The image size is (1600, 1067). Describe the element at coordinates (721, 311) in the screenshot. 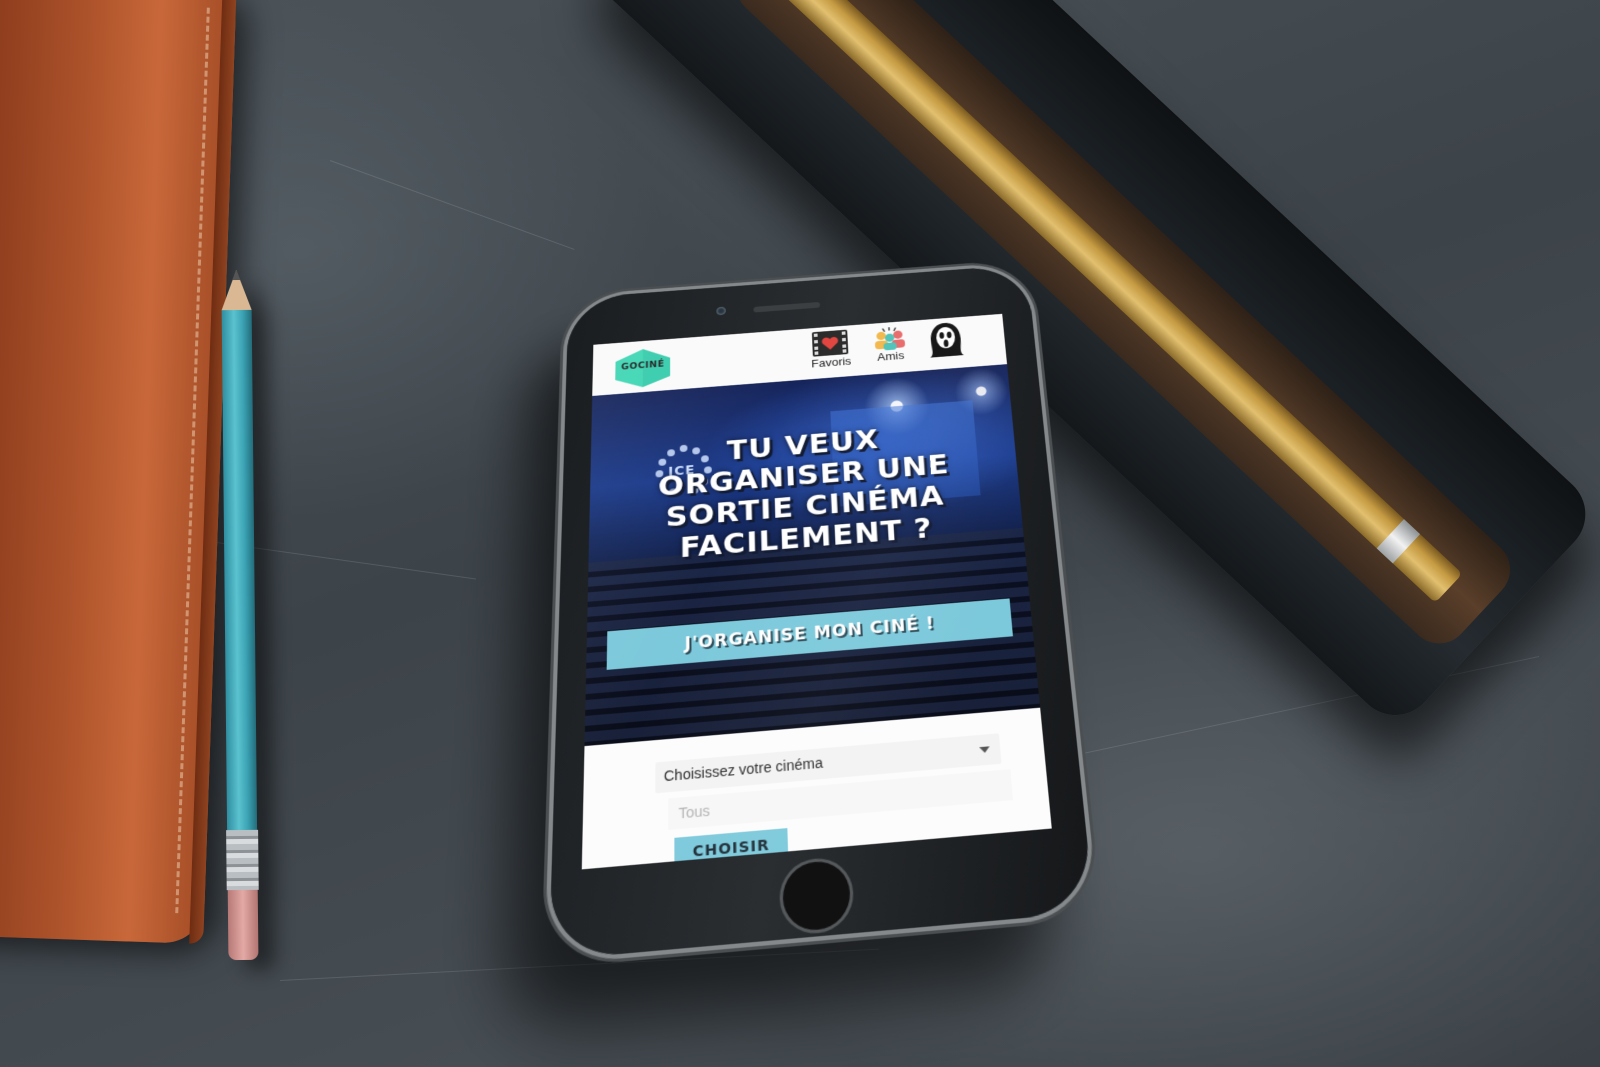

I see `front-camera` at that location.